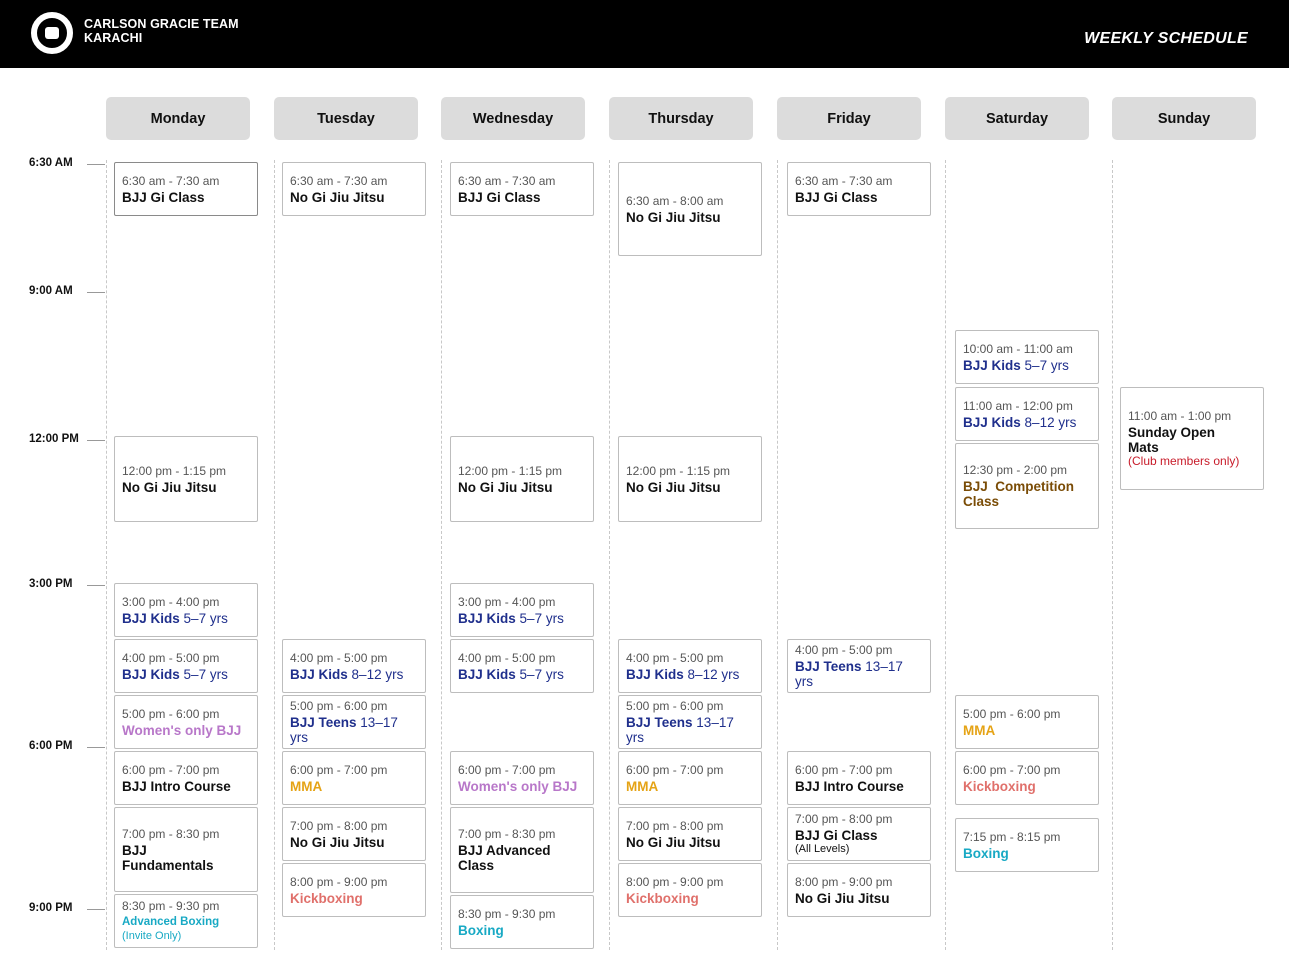  I want to click on class-slot-wednesday-bjj-kids: 4:00 pm - 5:00 pm BJJ Kids 5–7 yrs, so click(522, 666).